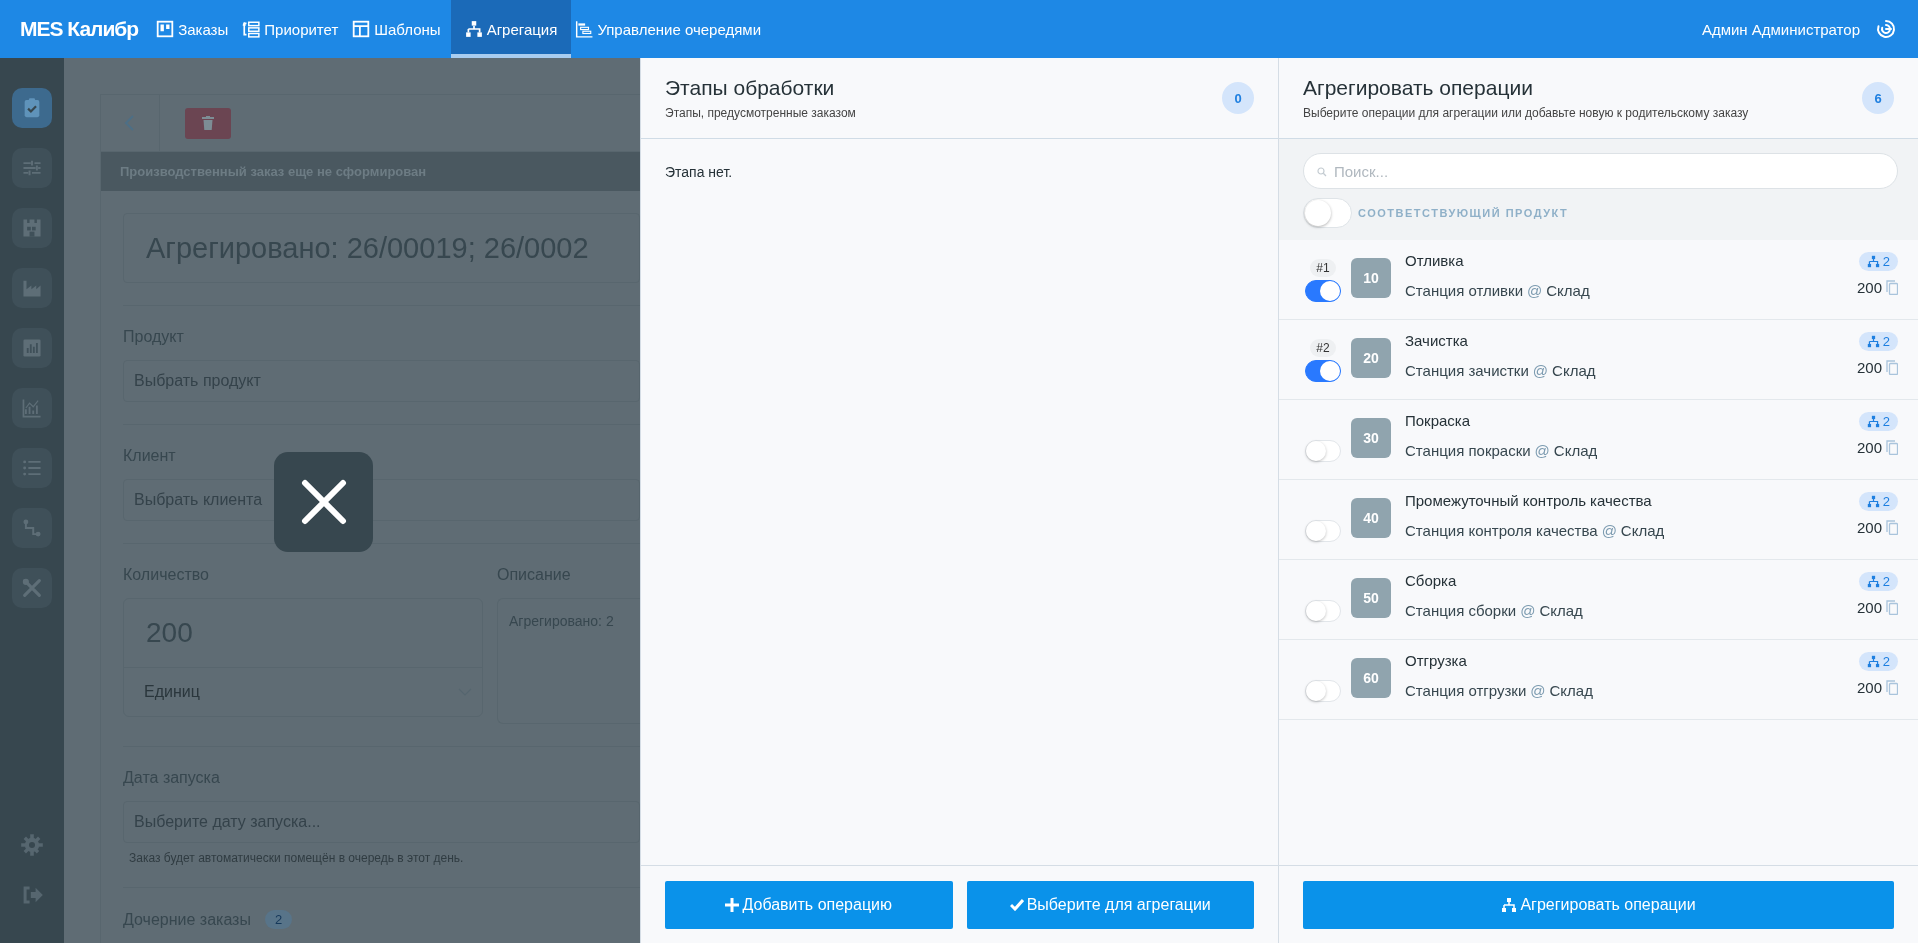 The width and height of the screenshot is (1918, 943). What do you see at coordinates (1464, 290) in the screenshot?
I see `station-name: Станция отливки` at bounding box center [1464, 290].